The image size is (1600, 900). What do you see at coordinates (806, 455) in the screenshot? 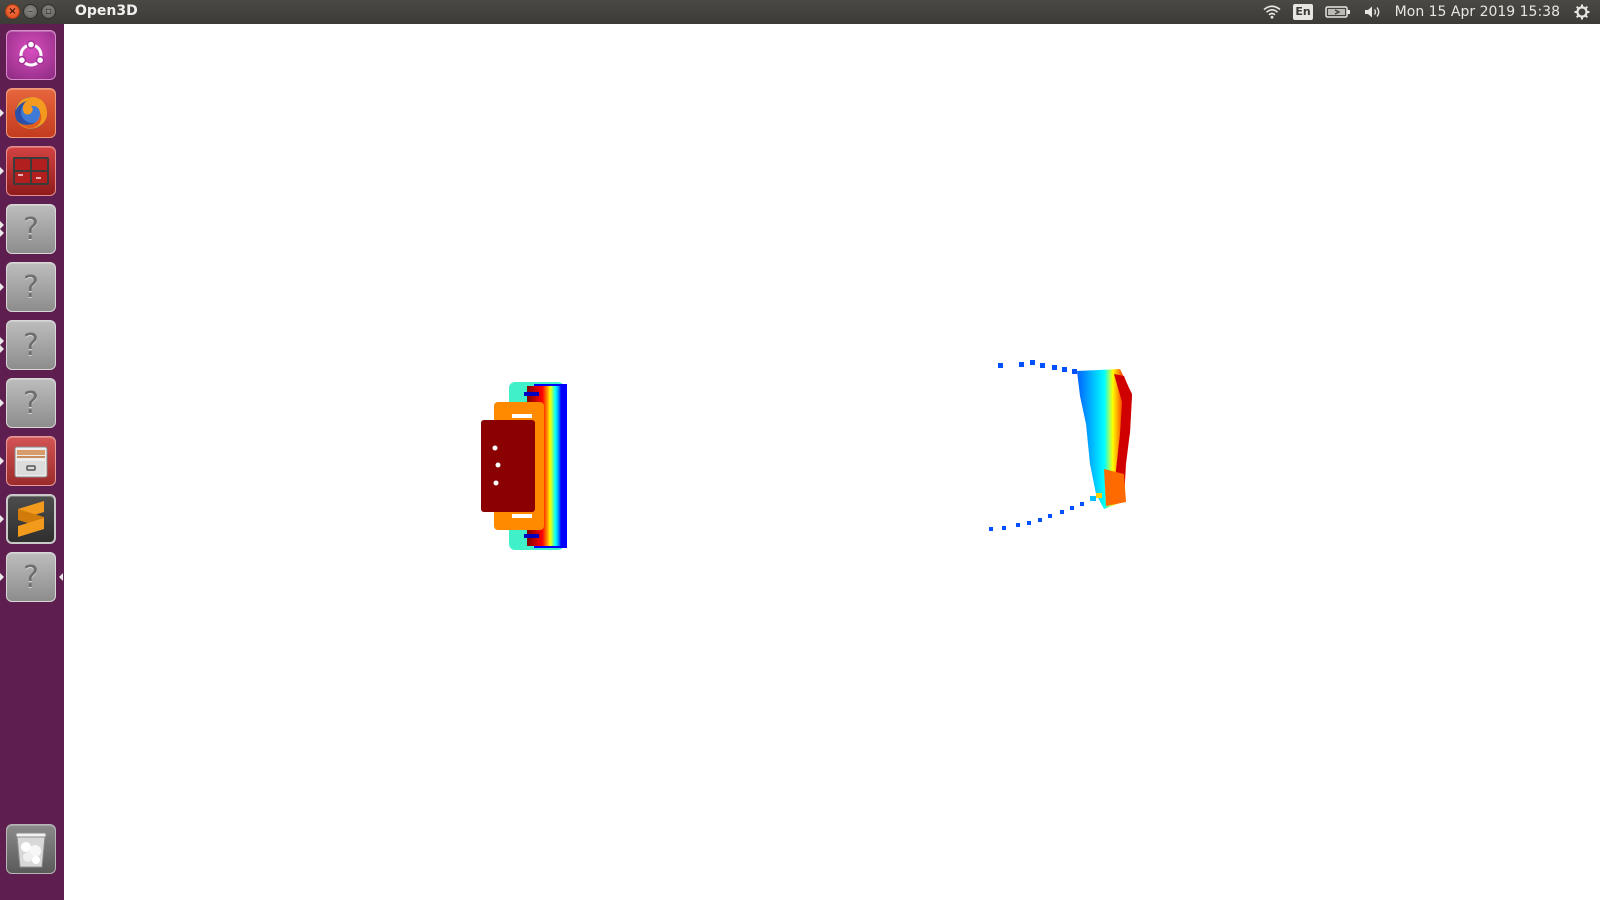
I see `point-cloud-render` at bounding box center [806, 455].